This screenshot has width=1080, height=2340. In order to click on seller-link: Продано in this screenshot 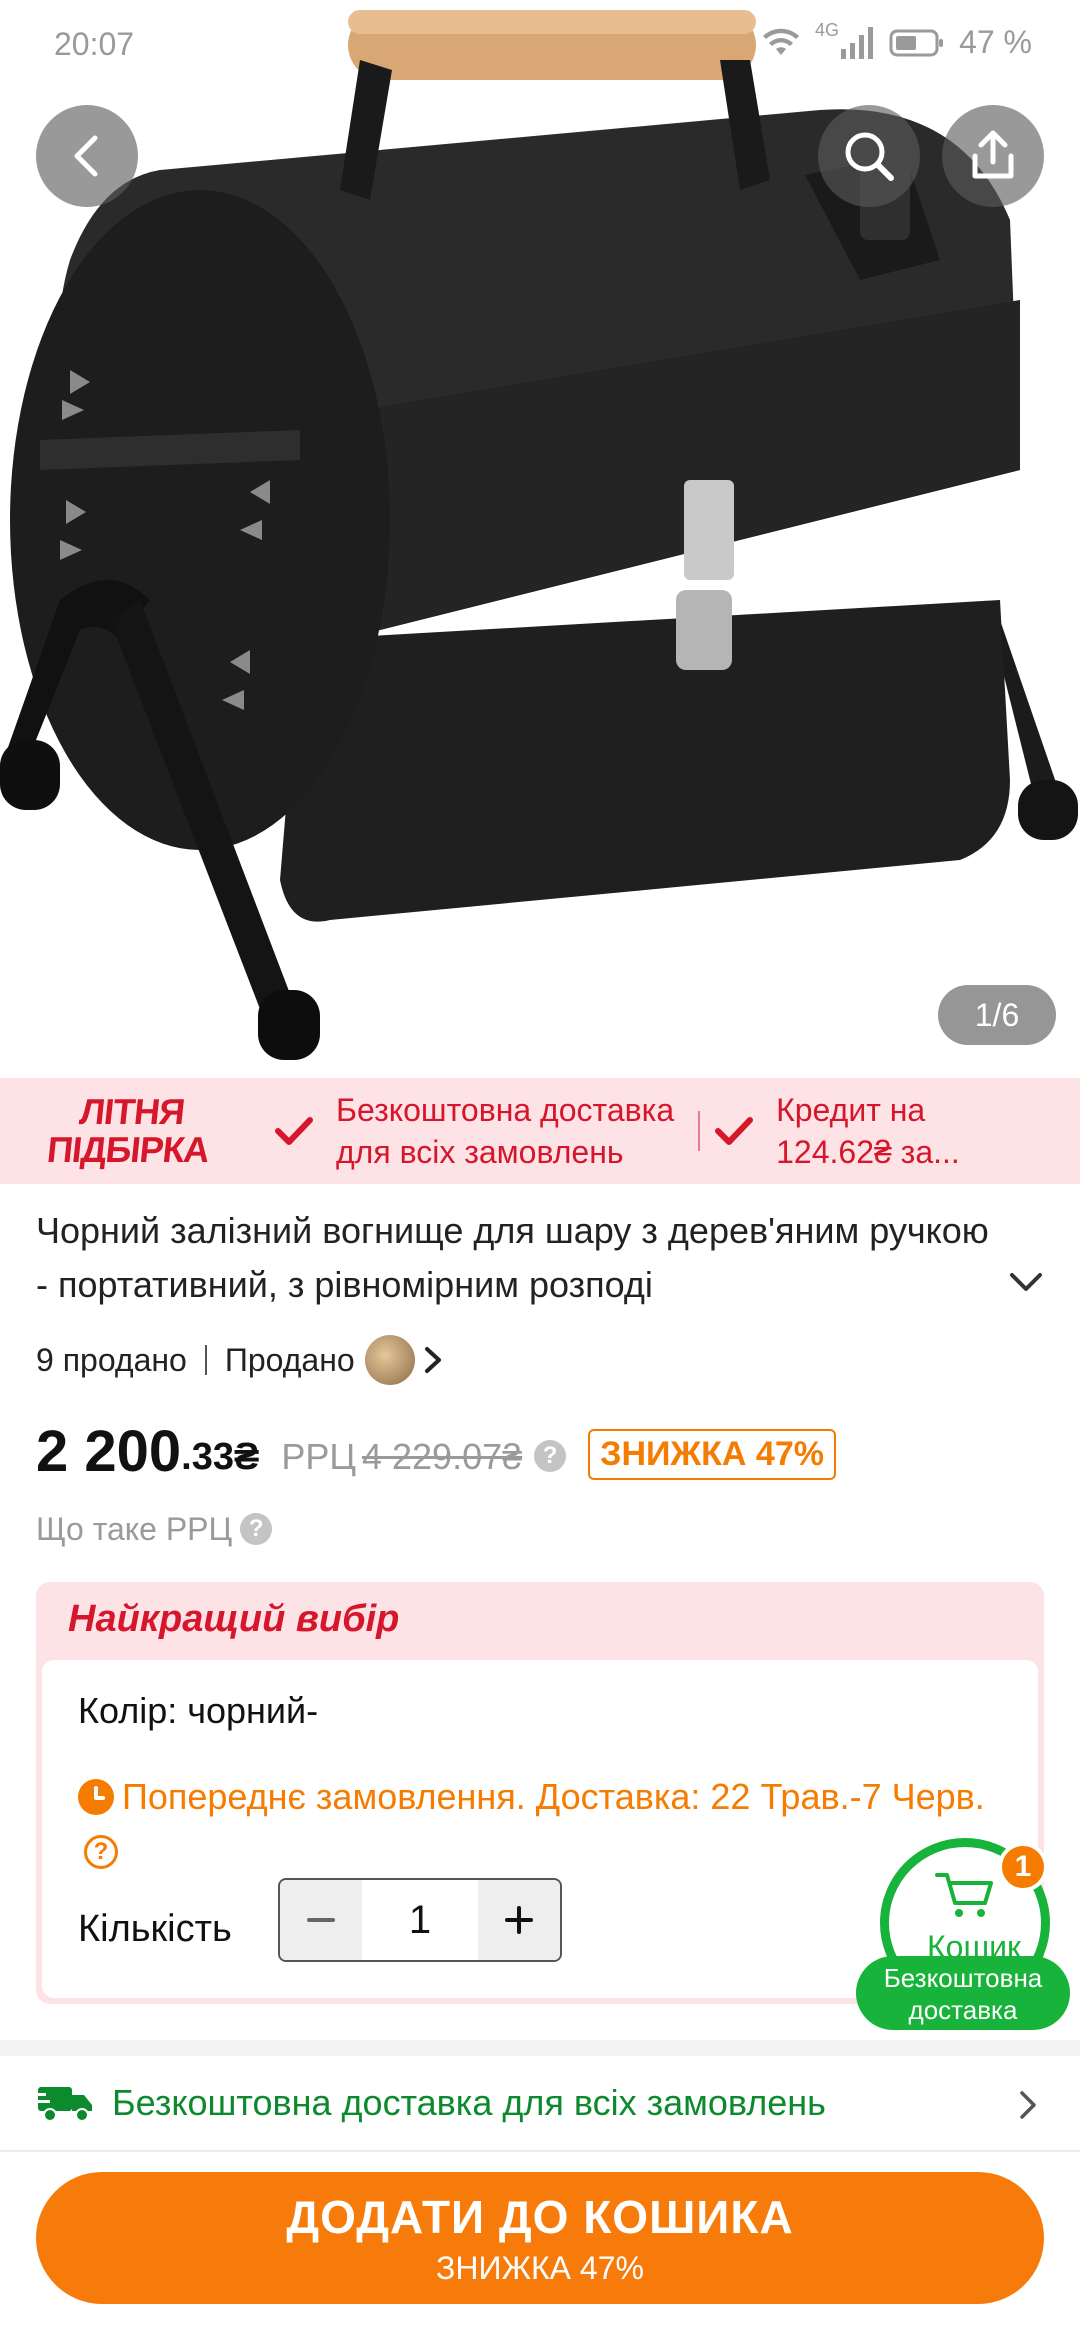, I will do `click(335, 1360)`.